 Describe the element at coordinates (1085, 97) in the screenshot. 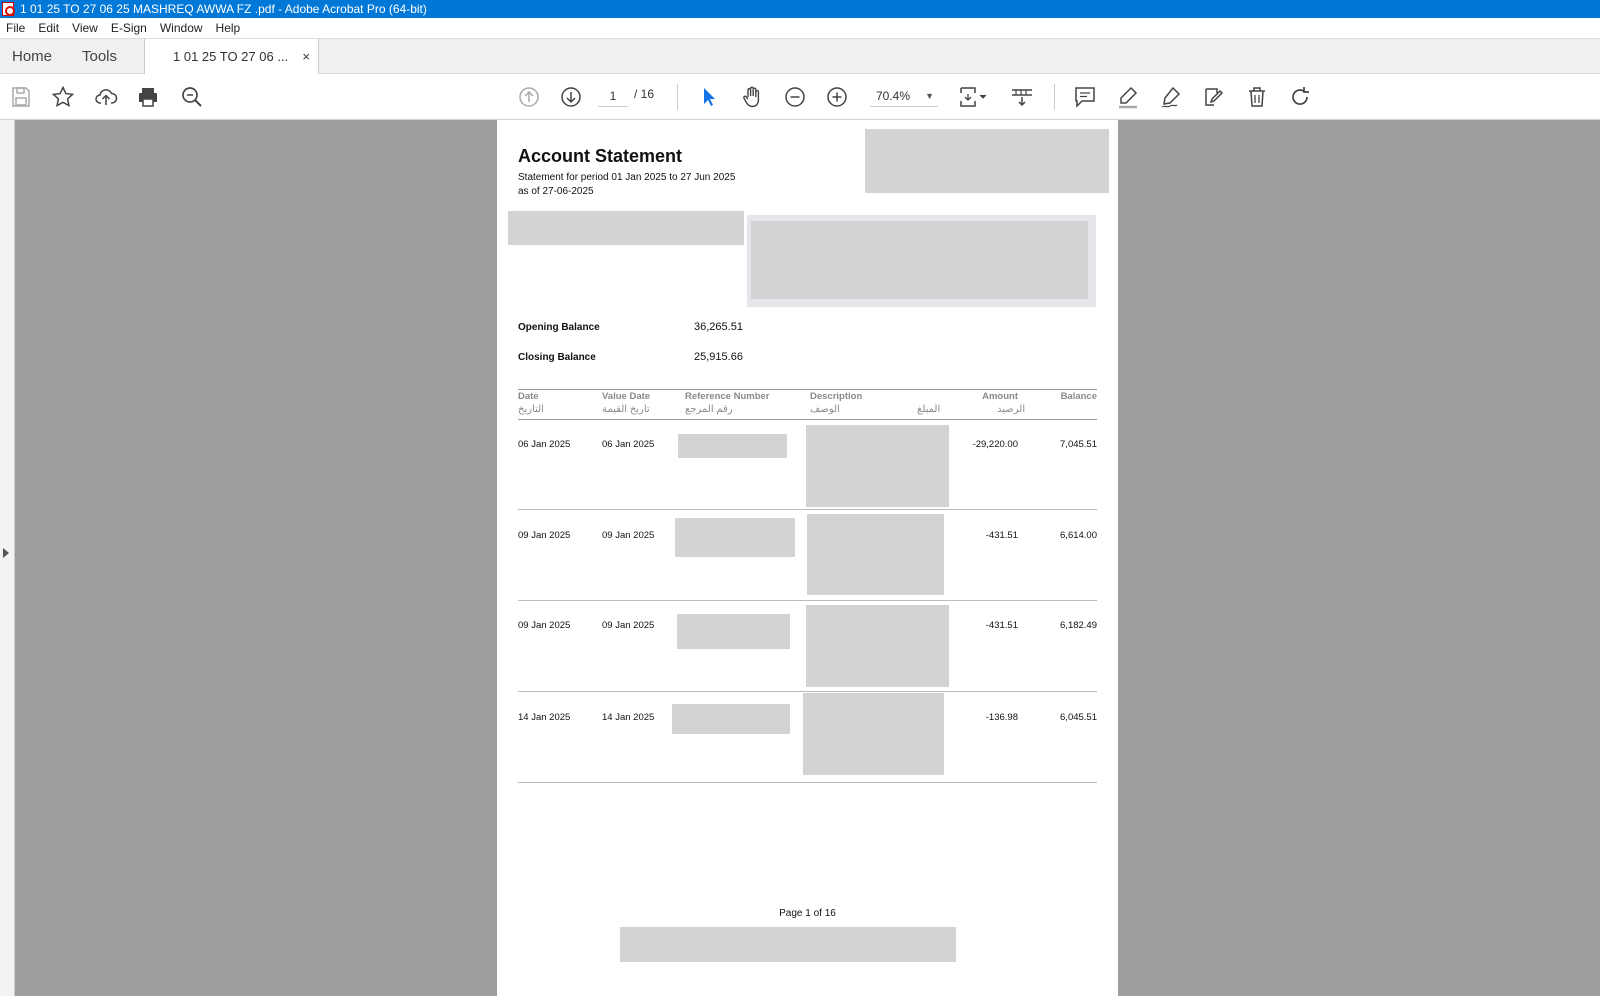

I see `comment-icon` at that location.